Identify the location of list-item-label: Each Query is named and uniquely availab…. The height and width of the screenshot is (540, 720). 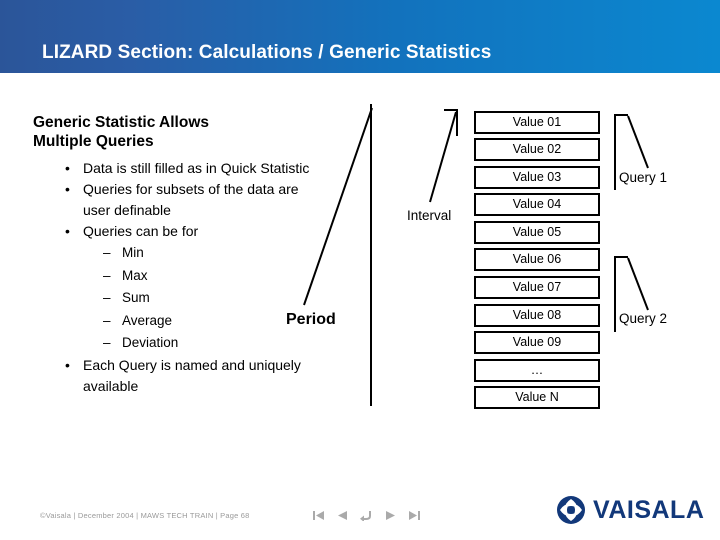
(192, 375).